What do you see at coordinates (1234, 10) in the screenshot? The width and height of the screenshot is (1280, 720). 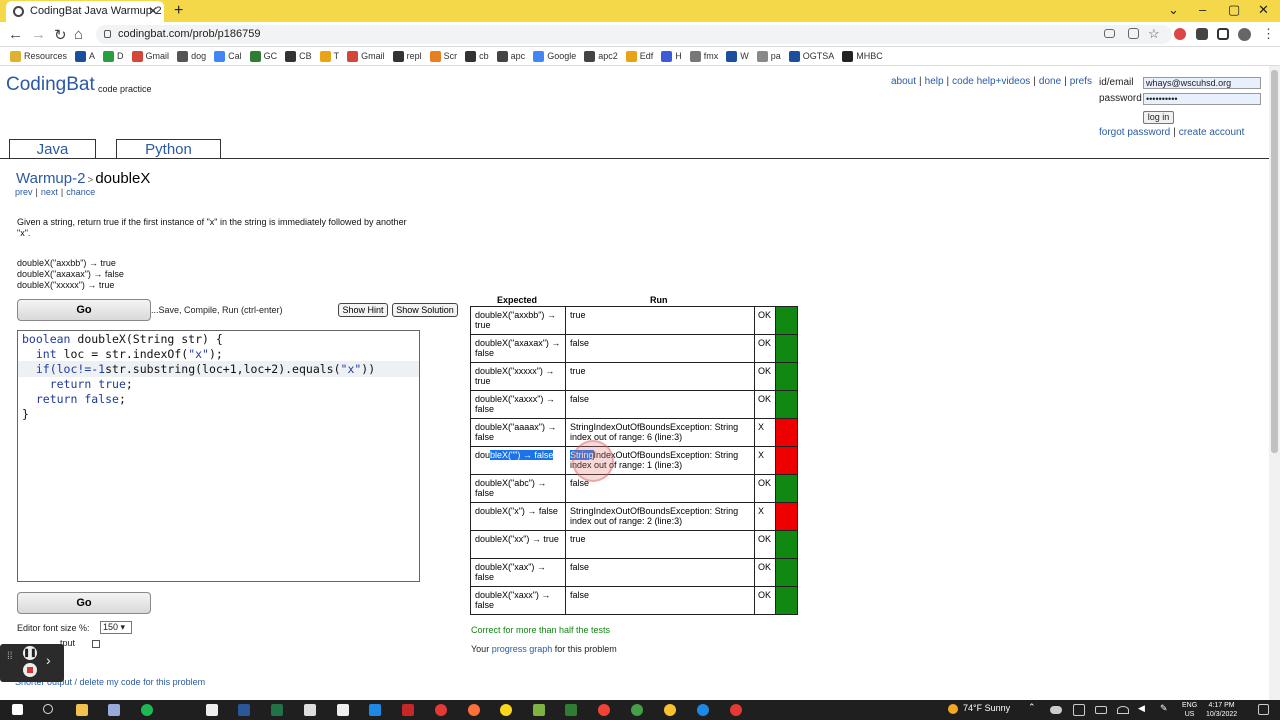 I see `maximize-icon: ▢` at bounding box center [1234, 10].